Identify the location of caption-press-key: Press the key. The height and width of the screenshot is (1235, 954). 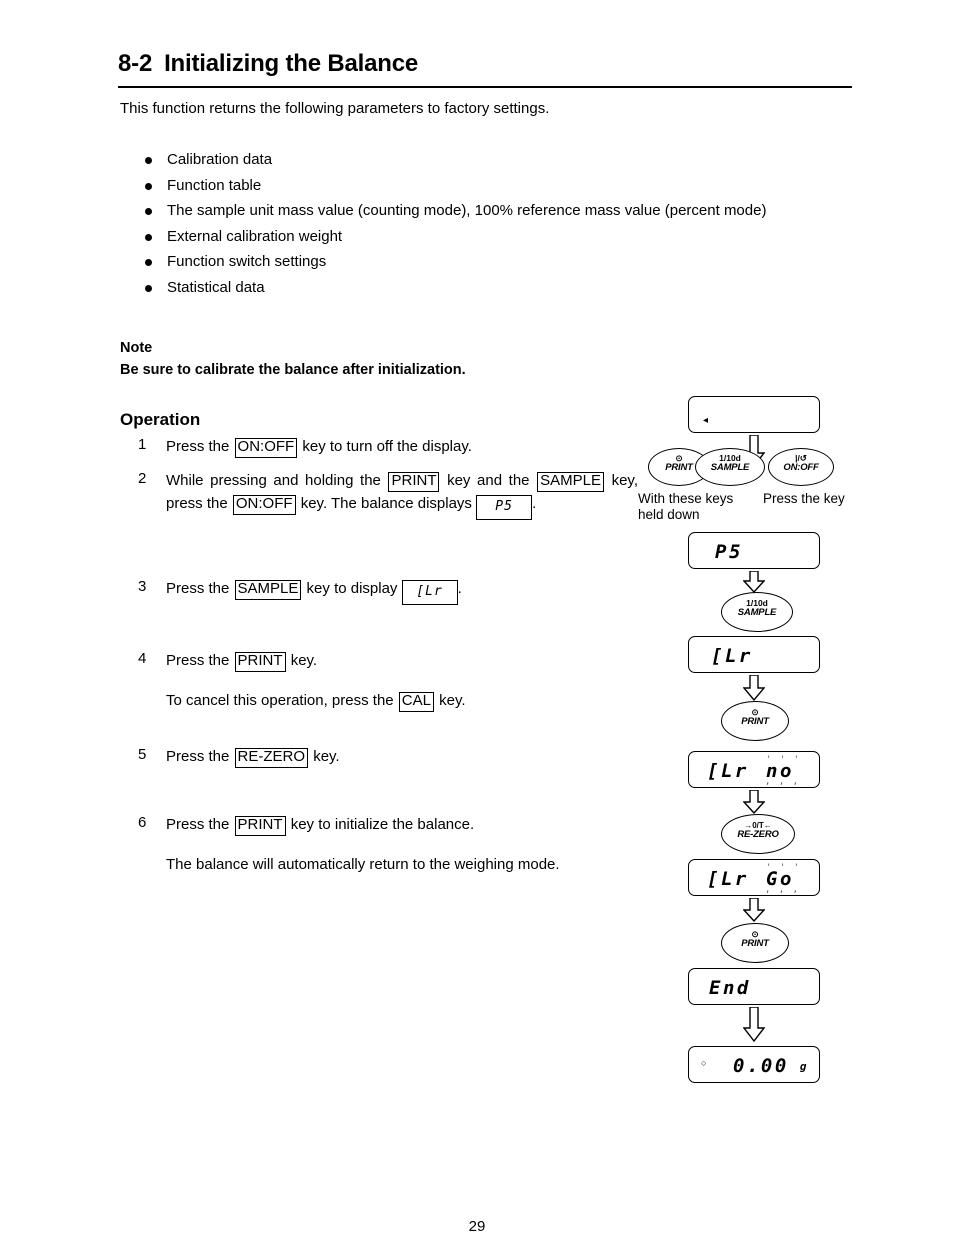
(804, 498).